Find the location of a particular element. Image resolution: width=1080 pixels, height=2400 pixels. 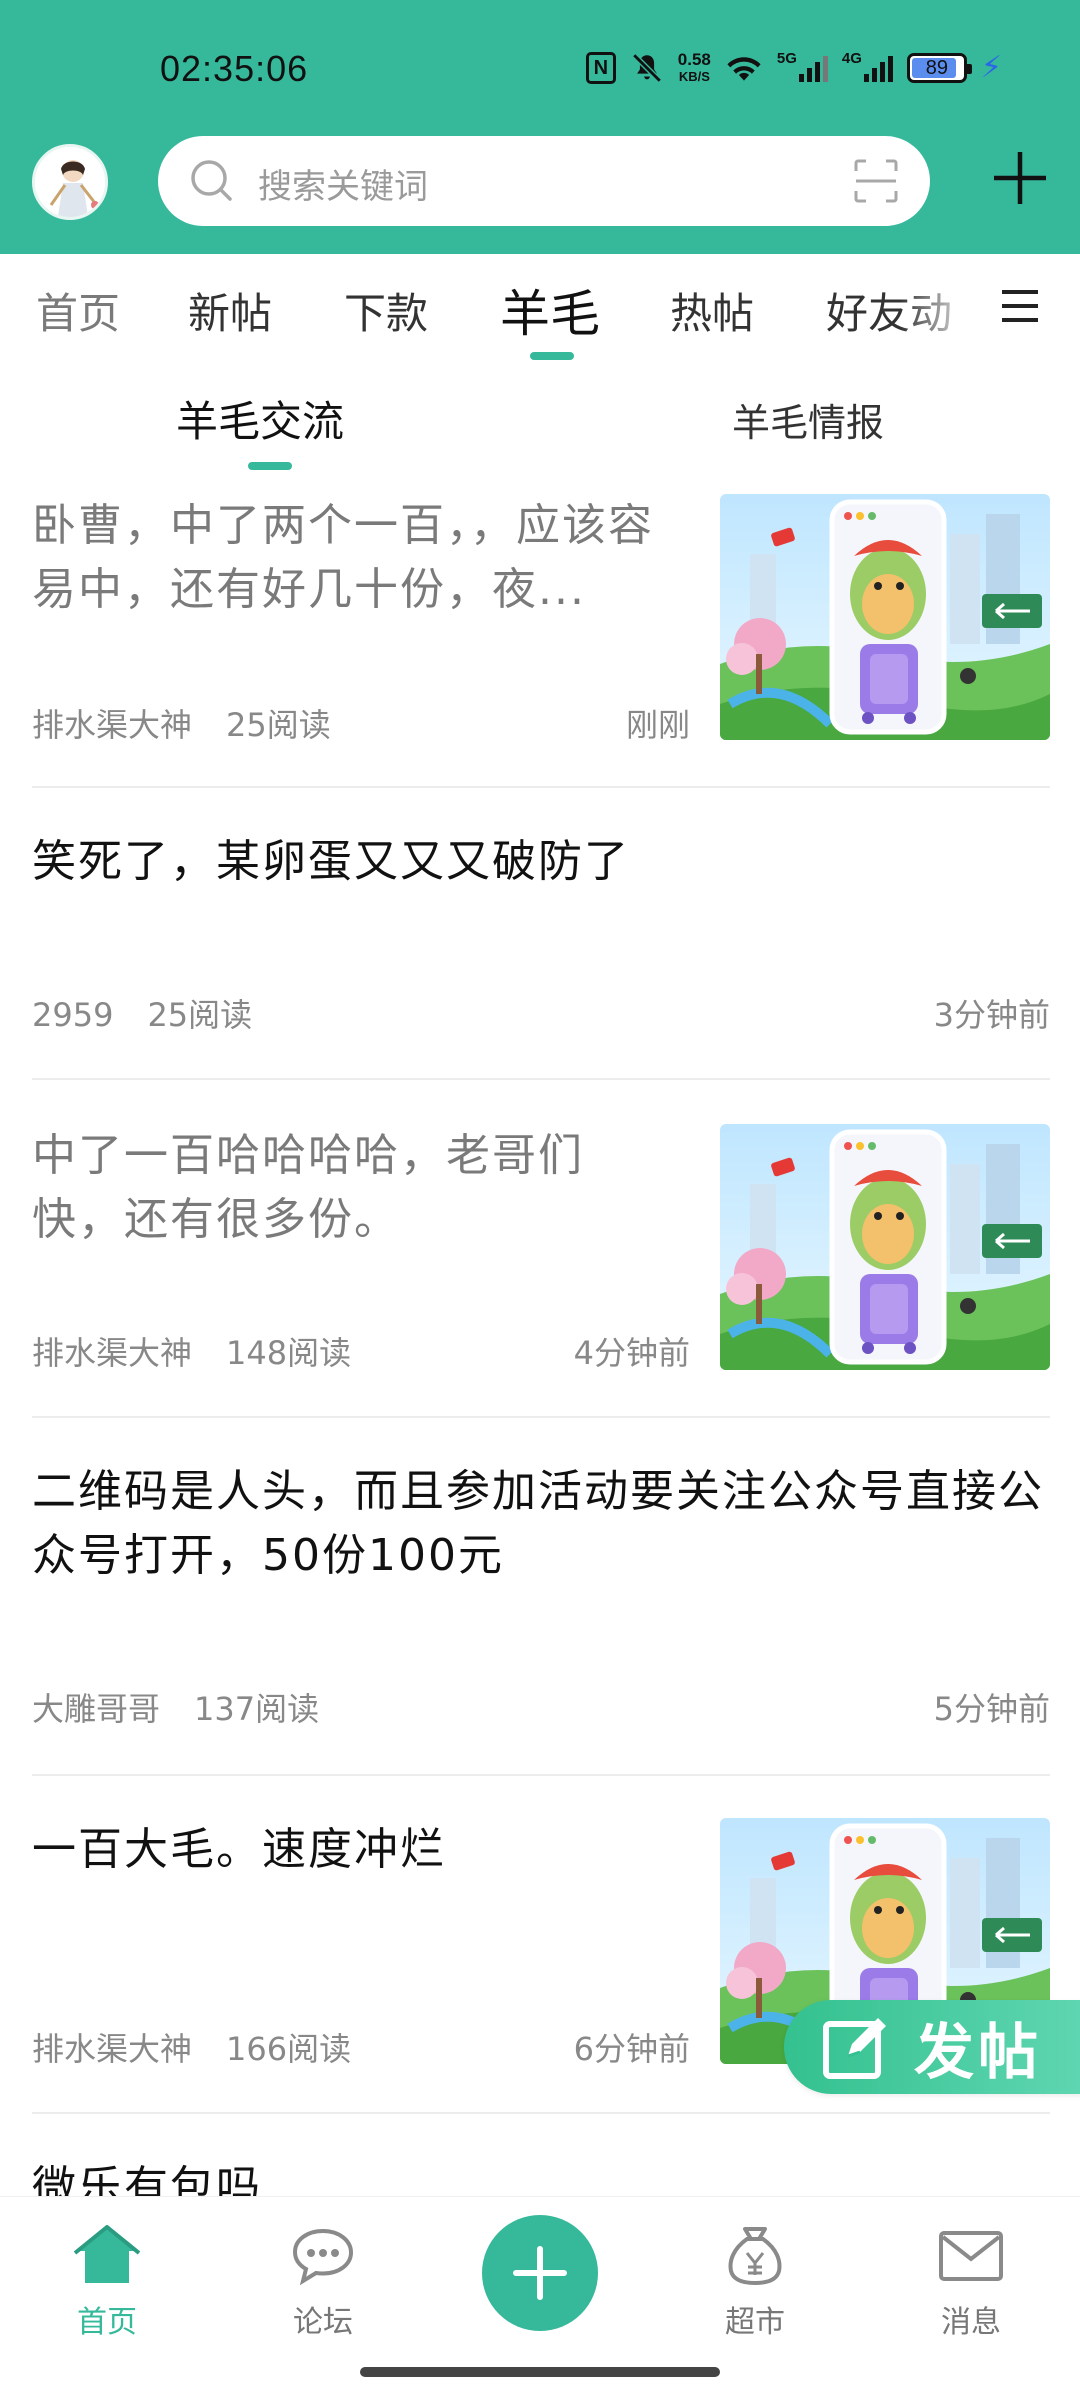

post-title: 微乐有包吗 is located at coordinates (147, 2179).